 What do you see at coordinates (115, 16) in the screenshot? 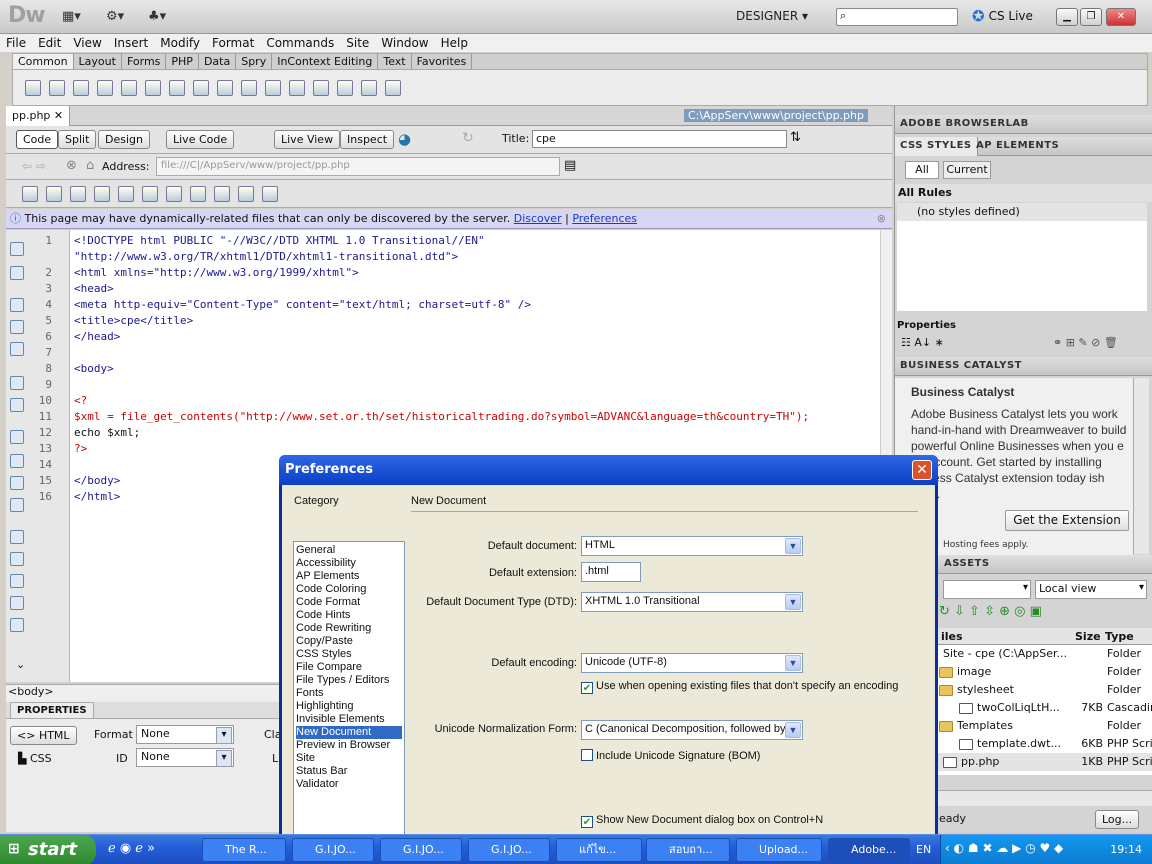
I see `gear-icon: ⚙▾` at bounding box center [115, 16].